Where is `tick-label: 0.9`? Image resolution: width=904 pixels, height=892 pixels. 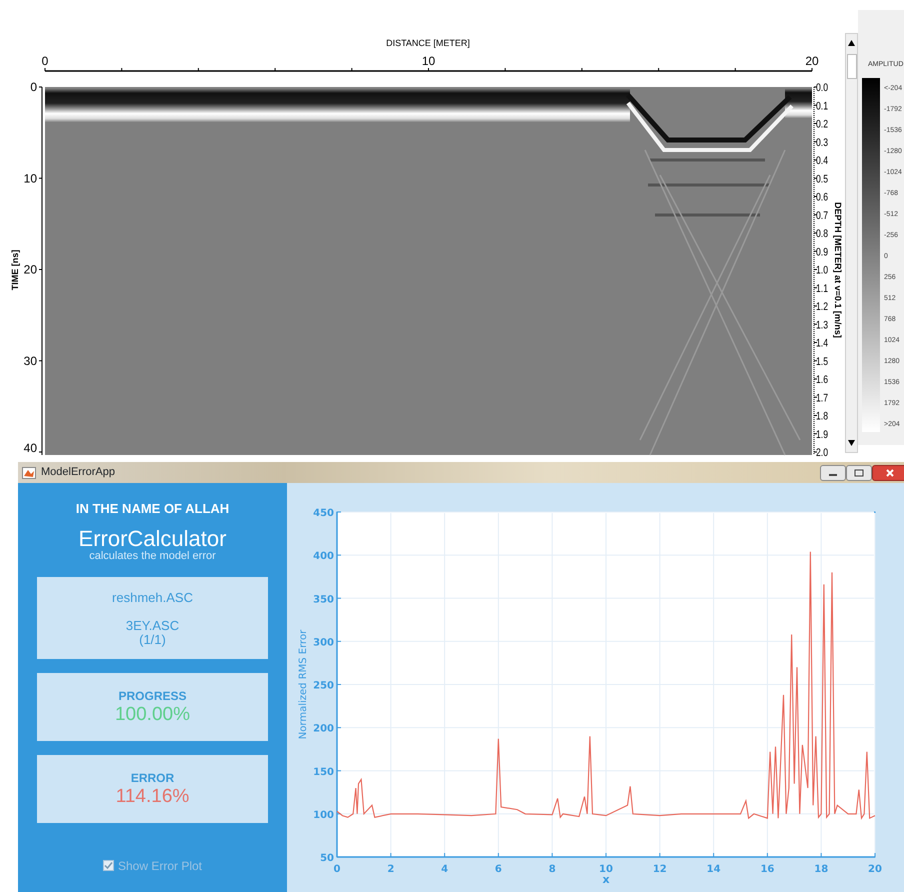 tick-label: 0.9 is located at coordinates (824, 252).